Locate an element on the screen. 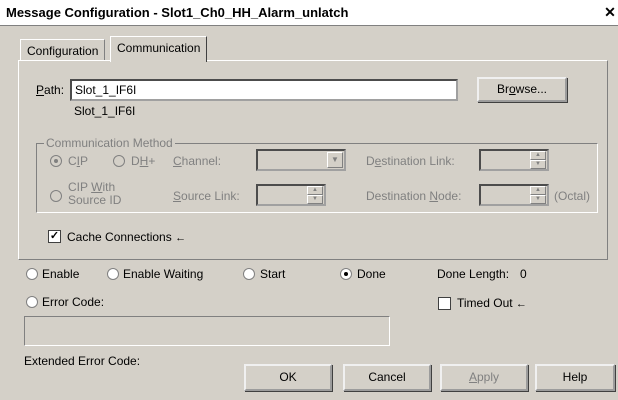 The height and width of the screenshot is (400, 618). source-link-label-hotkey: S is located at coordinates (177, 196).